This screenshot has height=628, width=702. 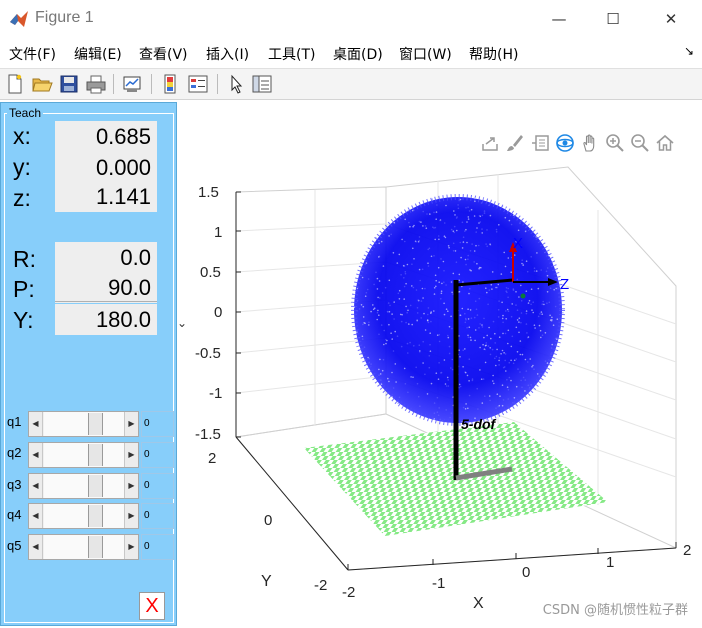 What do you see at coordinates (266, 581) in the screenshot?
I see `y-axis-label: Y` at bounding box center [266, 581].